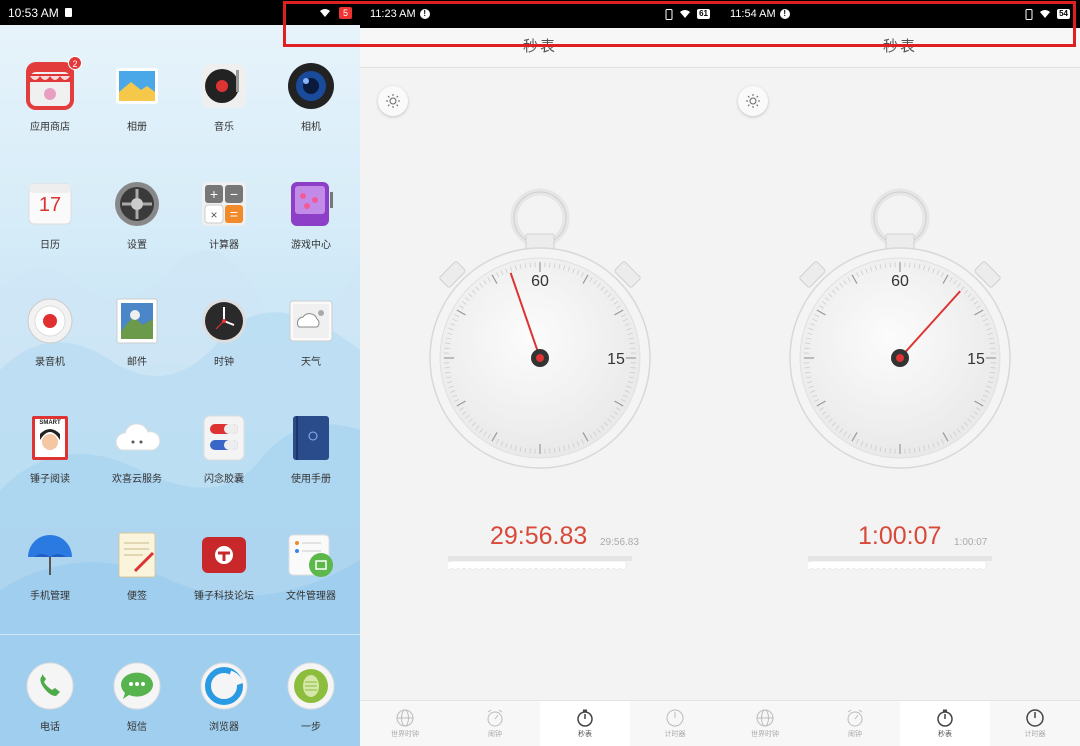 The width and height of the screenshot is (1080, 746). Describe the element at coordinates (616, 359) in the screenshot. I see `dial-label-15: 15` at that location.